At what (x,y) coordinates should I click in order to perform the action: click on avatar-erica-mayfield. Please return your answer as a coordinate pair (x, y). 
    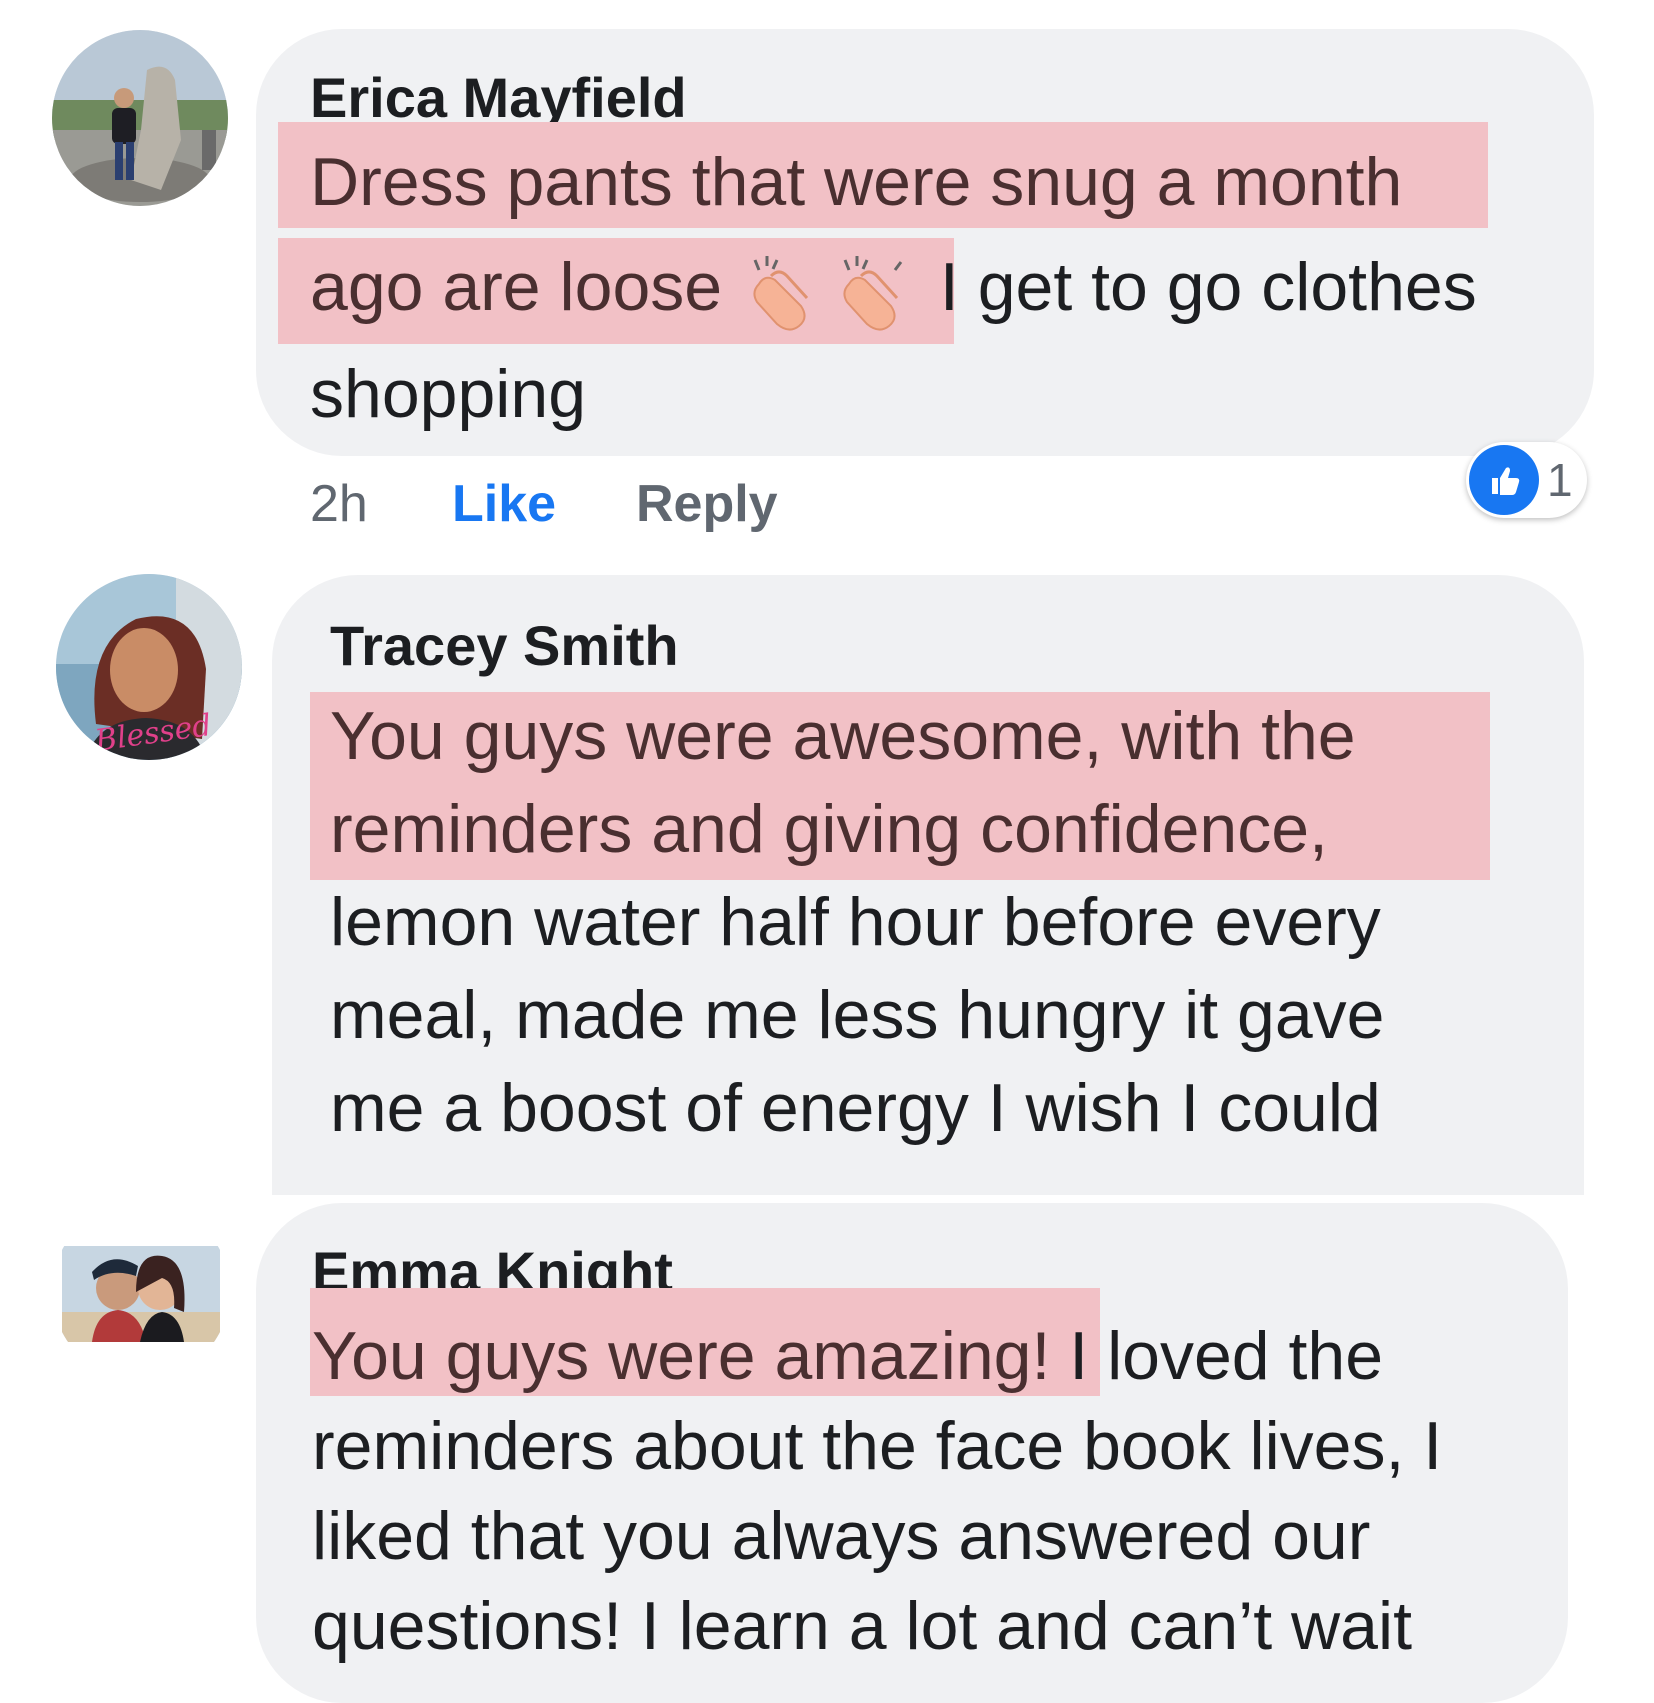
    Looking at the image, I should click on (140, 118).